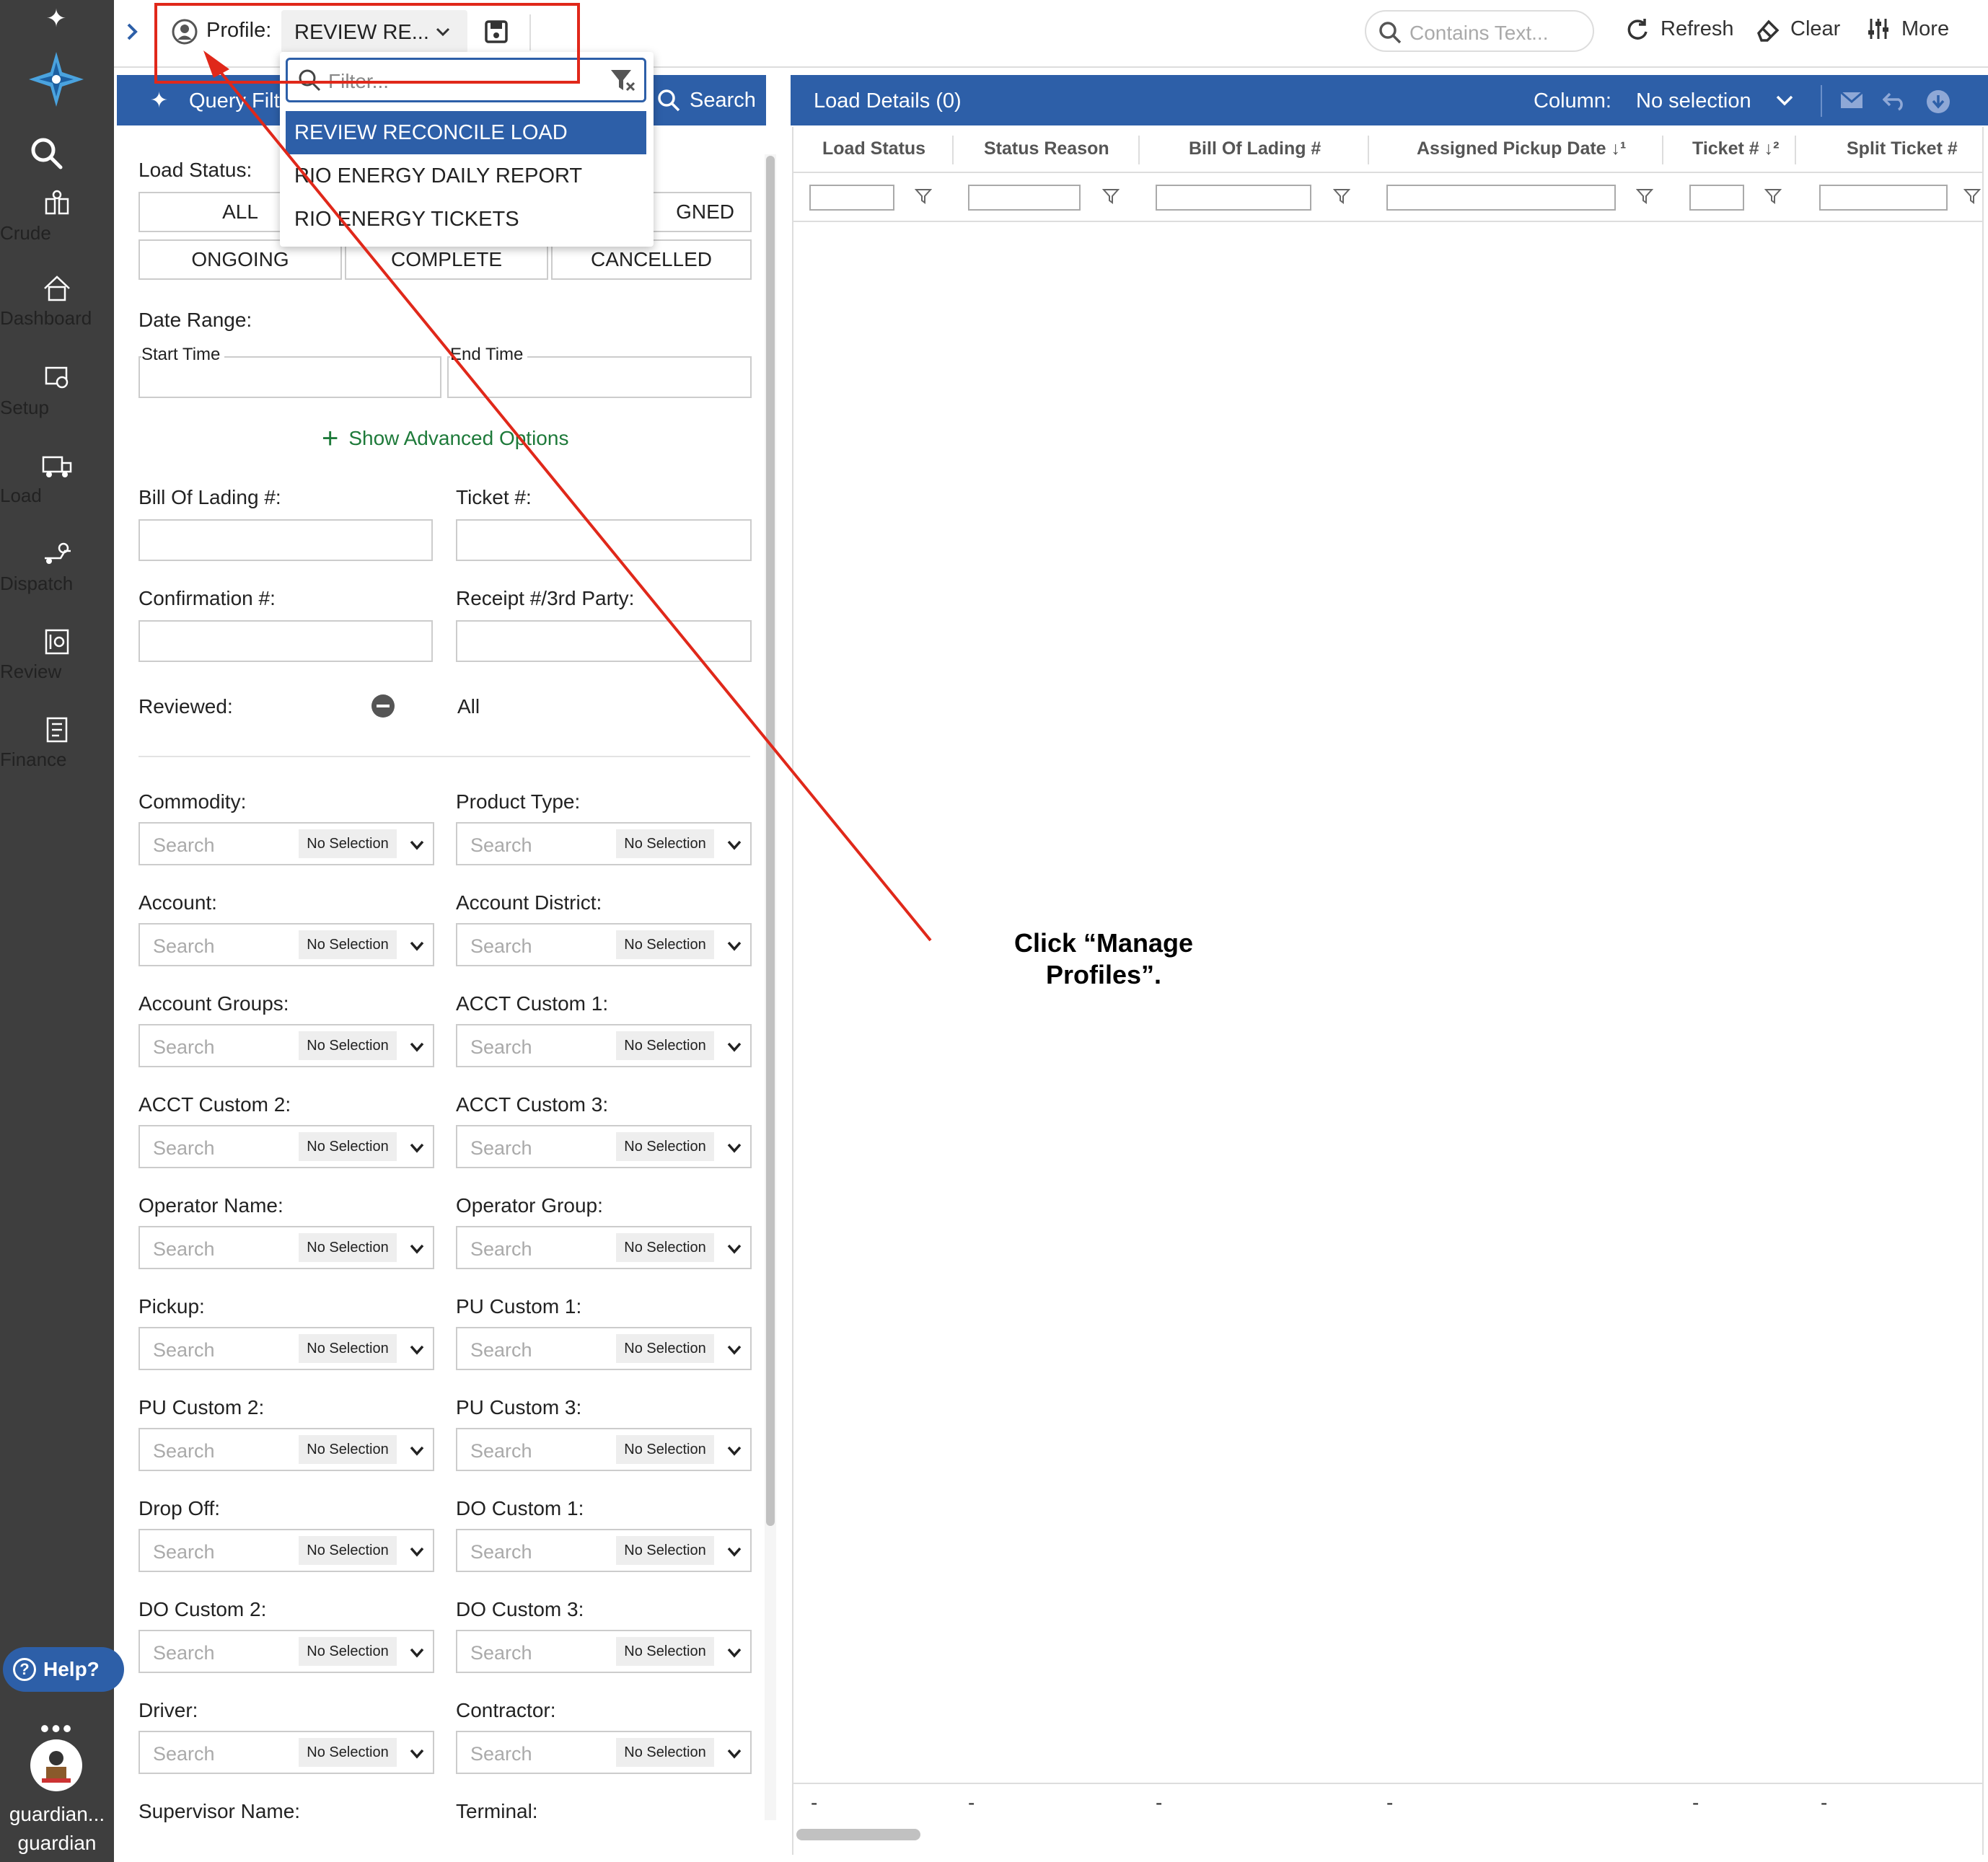 The image size is (1988, 1862). I want to click on profile-option: REVIEW RECONCILE LOAD DEFAULT, so click(466, 149).